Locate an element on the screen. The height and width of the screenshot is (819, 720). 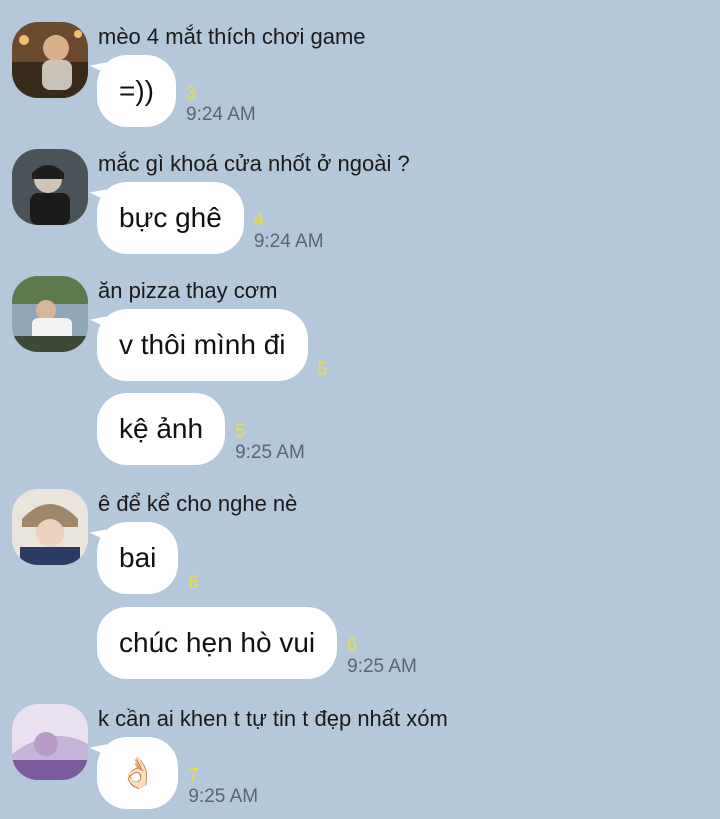
message-row: 👌🏻 7 9:25 AM is located at coordinates (177, 773).